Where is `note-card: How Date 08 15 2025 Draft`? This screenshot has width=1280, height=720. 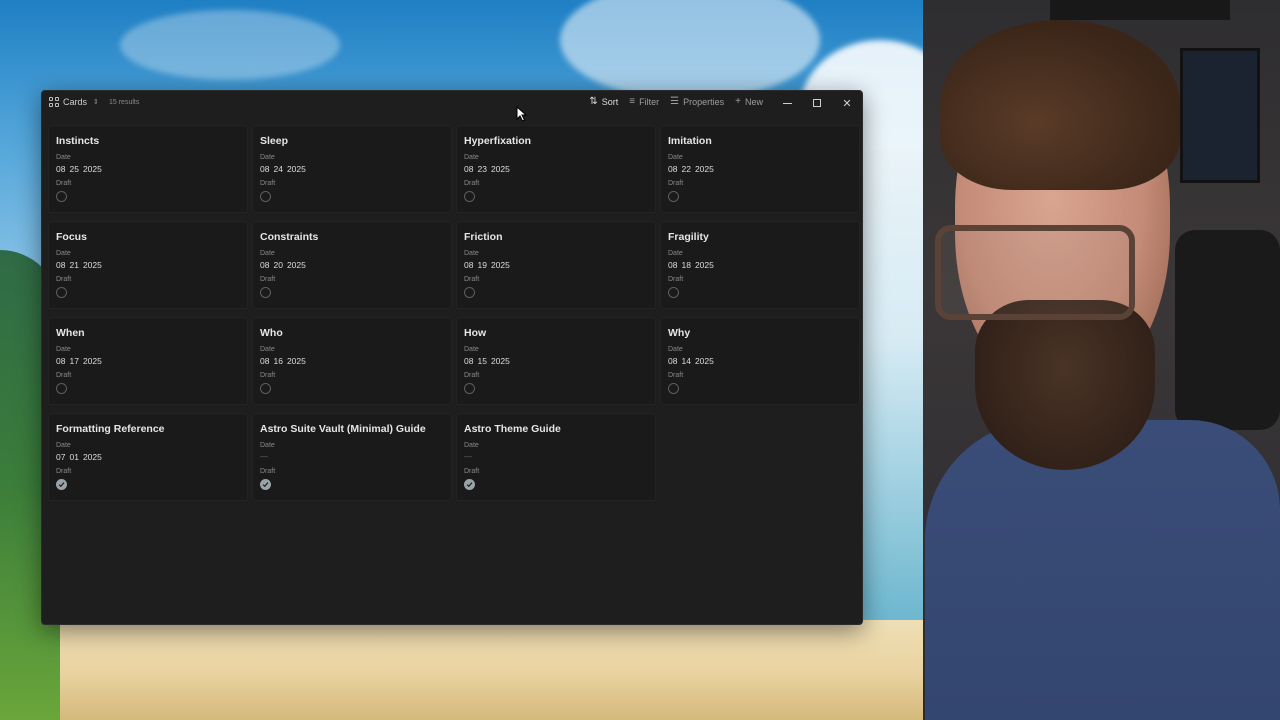
note-card: How Date 08 15 2025 Draft is located at coordinates (556, 361).